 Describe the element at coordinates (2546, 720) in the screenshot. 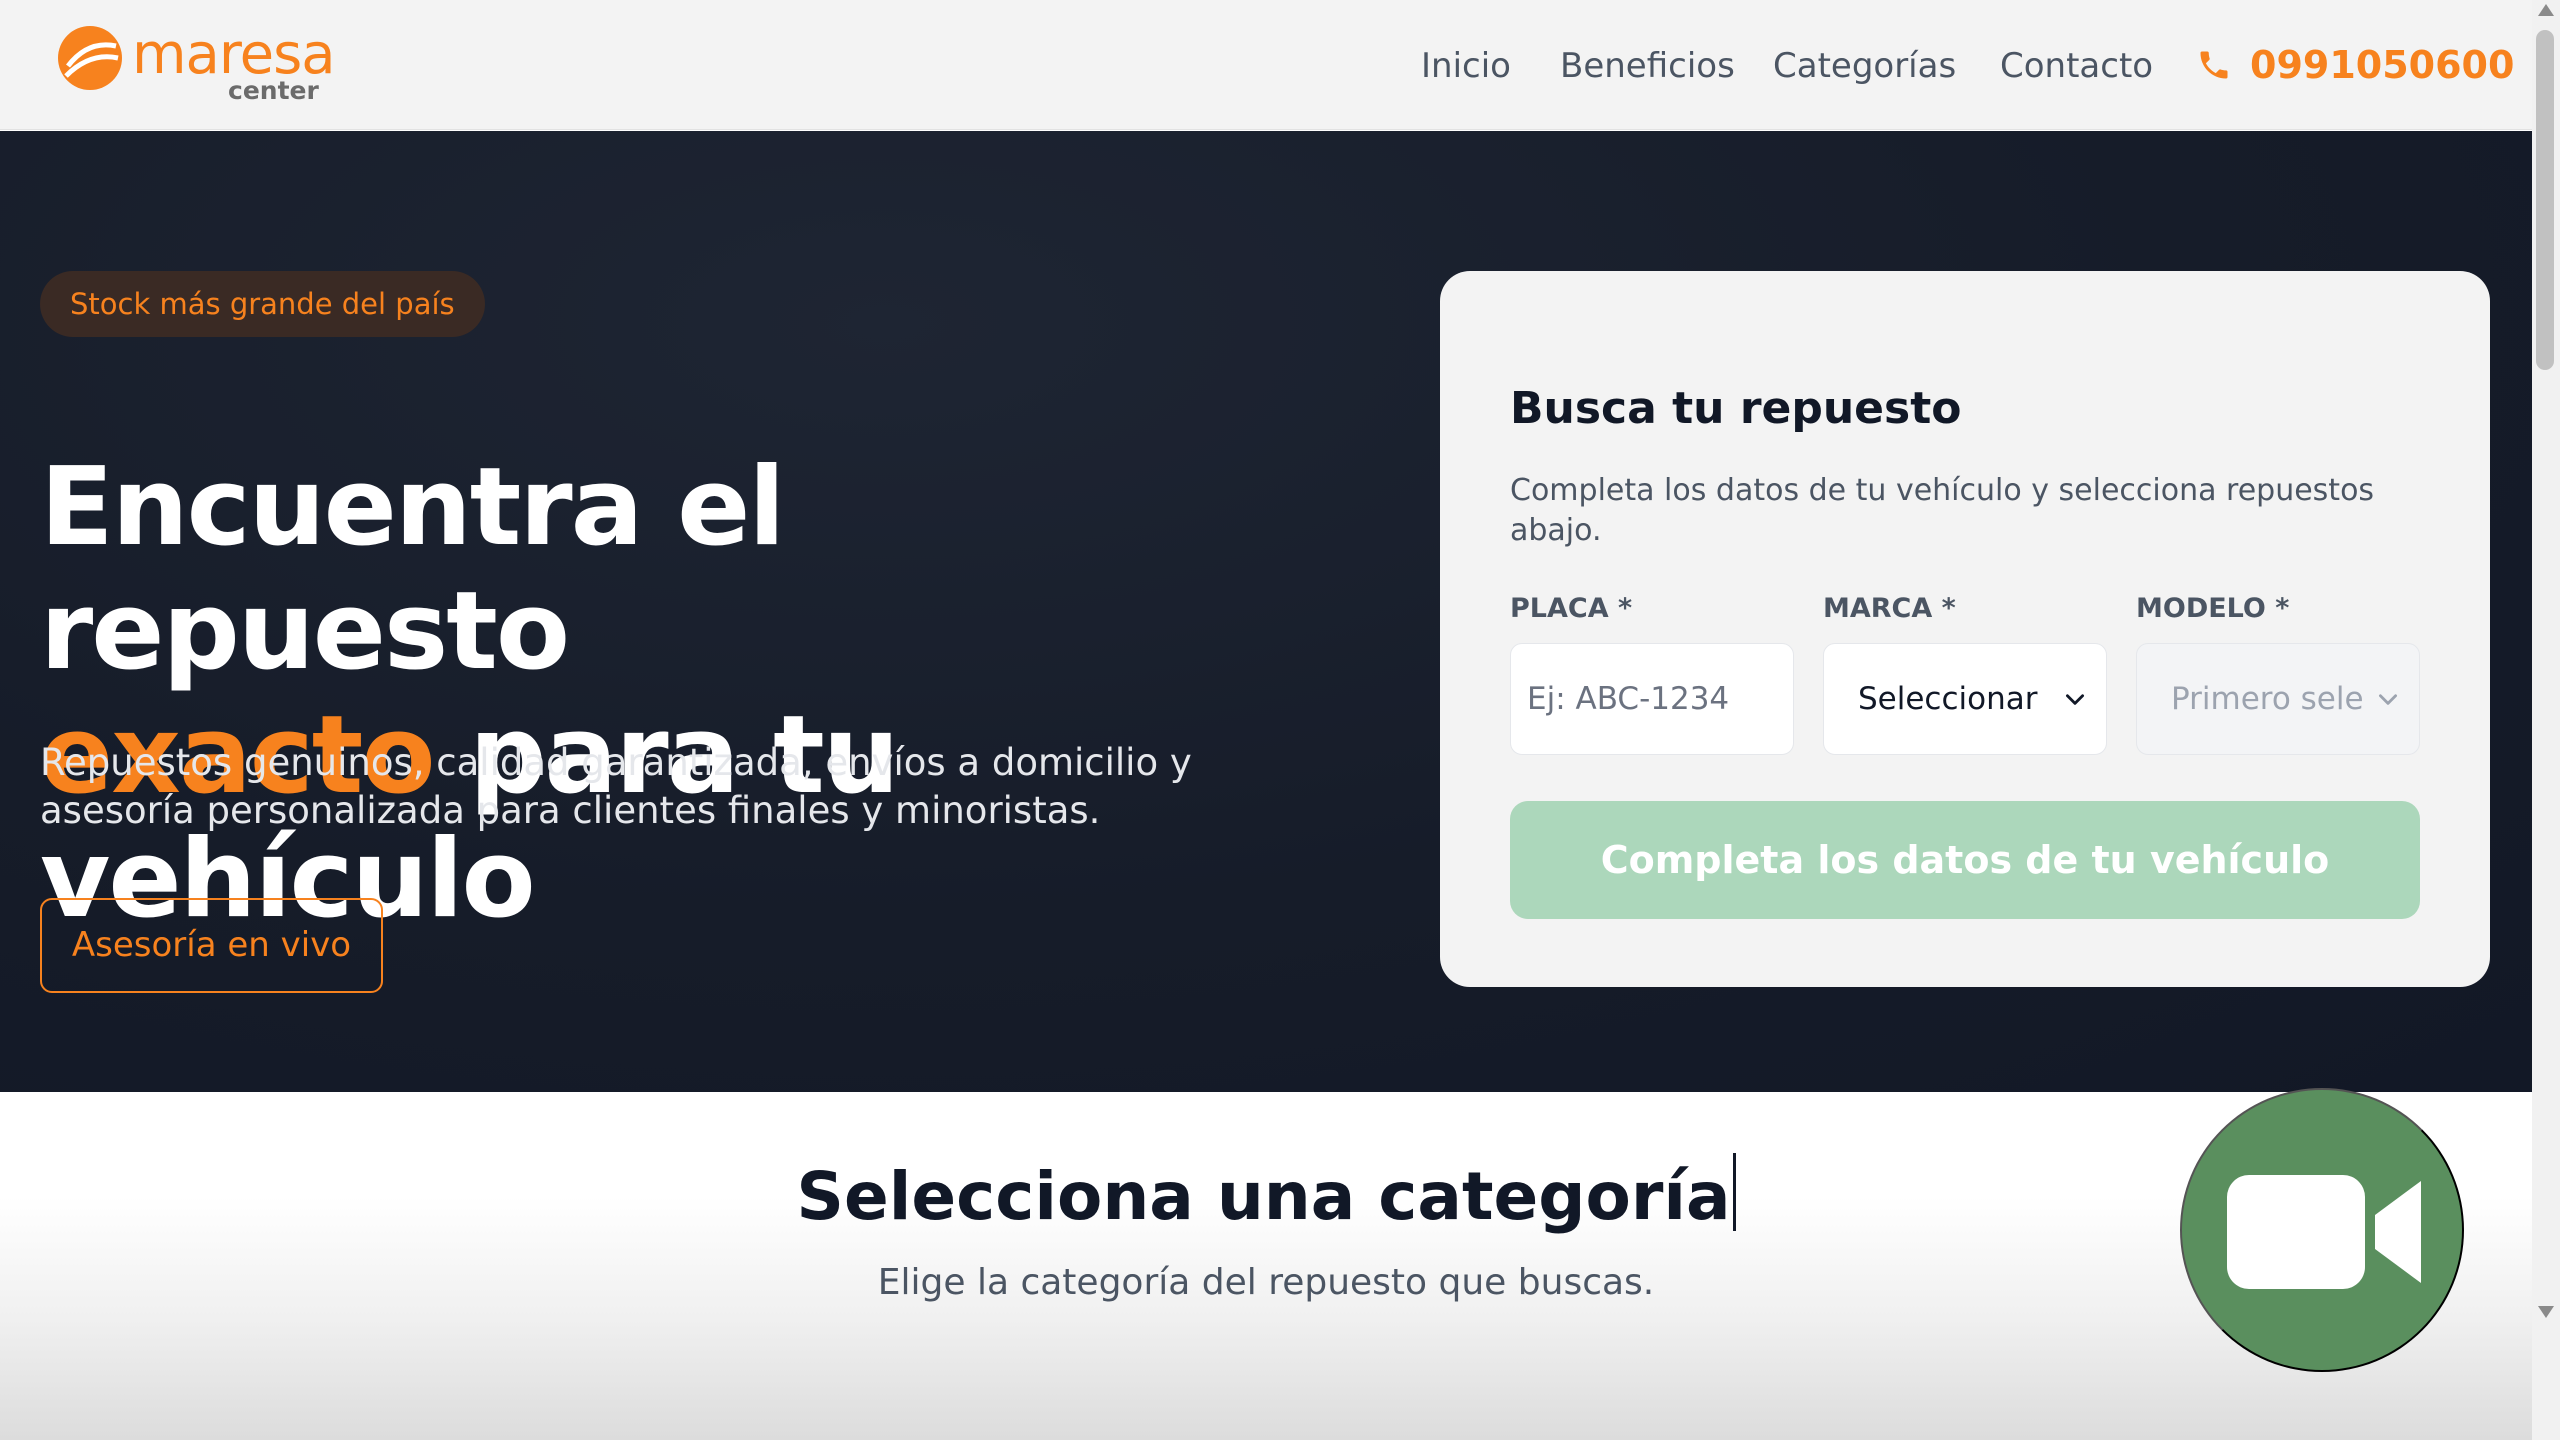

I see `page-scrollbar` at that location.